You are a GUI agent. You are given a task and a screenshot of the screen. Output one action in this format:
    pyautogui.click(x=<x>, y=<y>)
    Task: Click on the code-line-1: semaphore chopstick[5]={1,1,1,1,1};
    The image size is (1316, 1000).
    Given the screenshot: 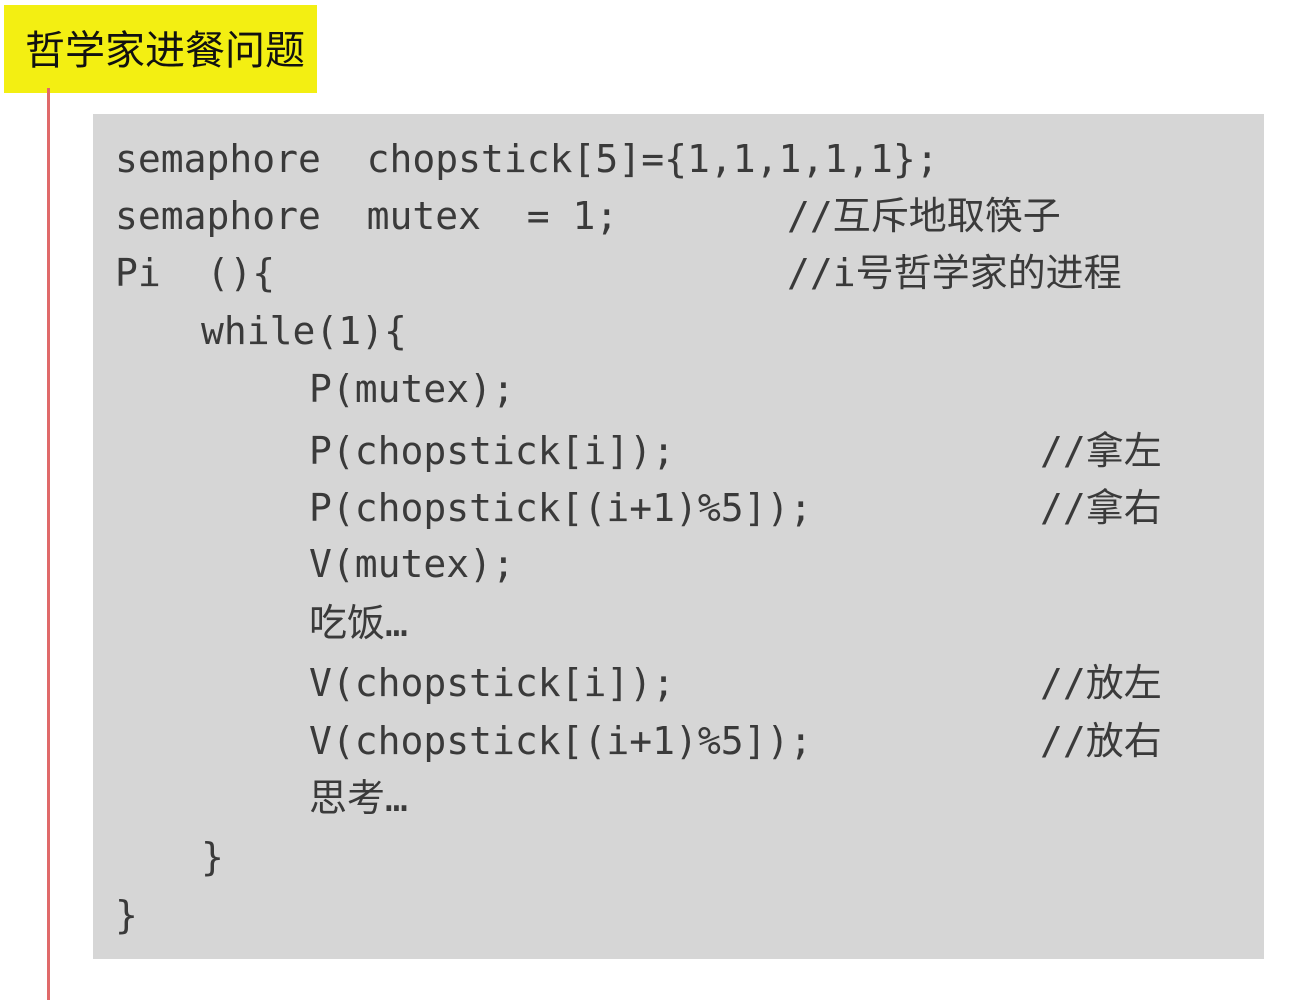 What is the action you would take?
    pyautogui.click(x=527, y=159)
    